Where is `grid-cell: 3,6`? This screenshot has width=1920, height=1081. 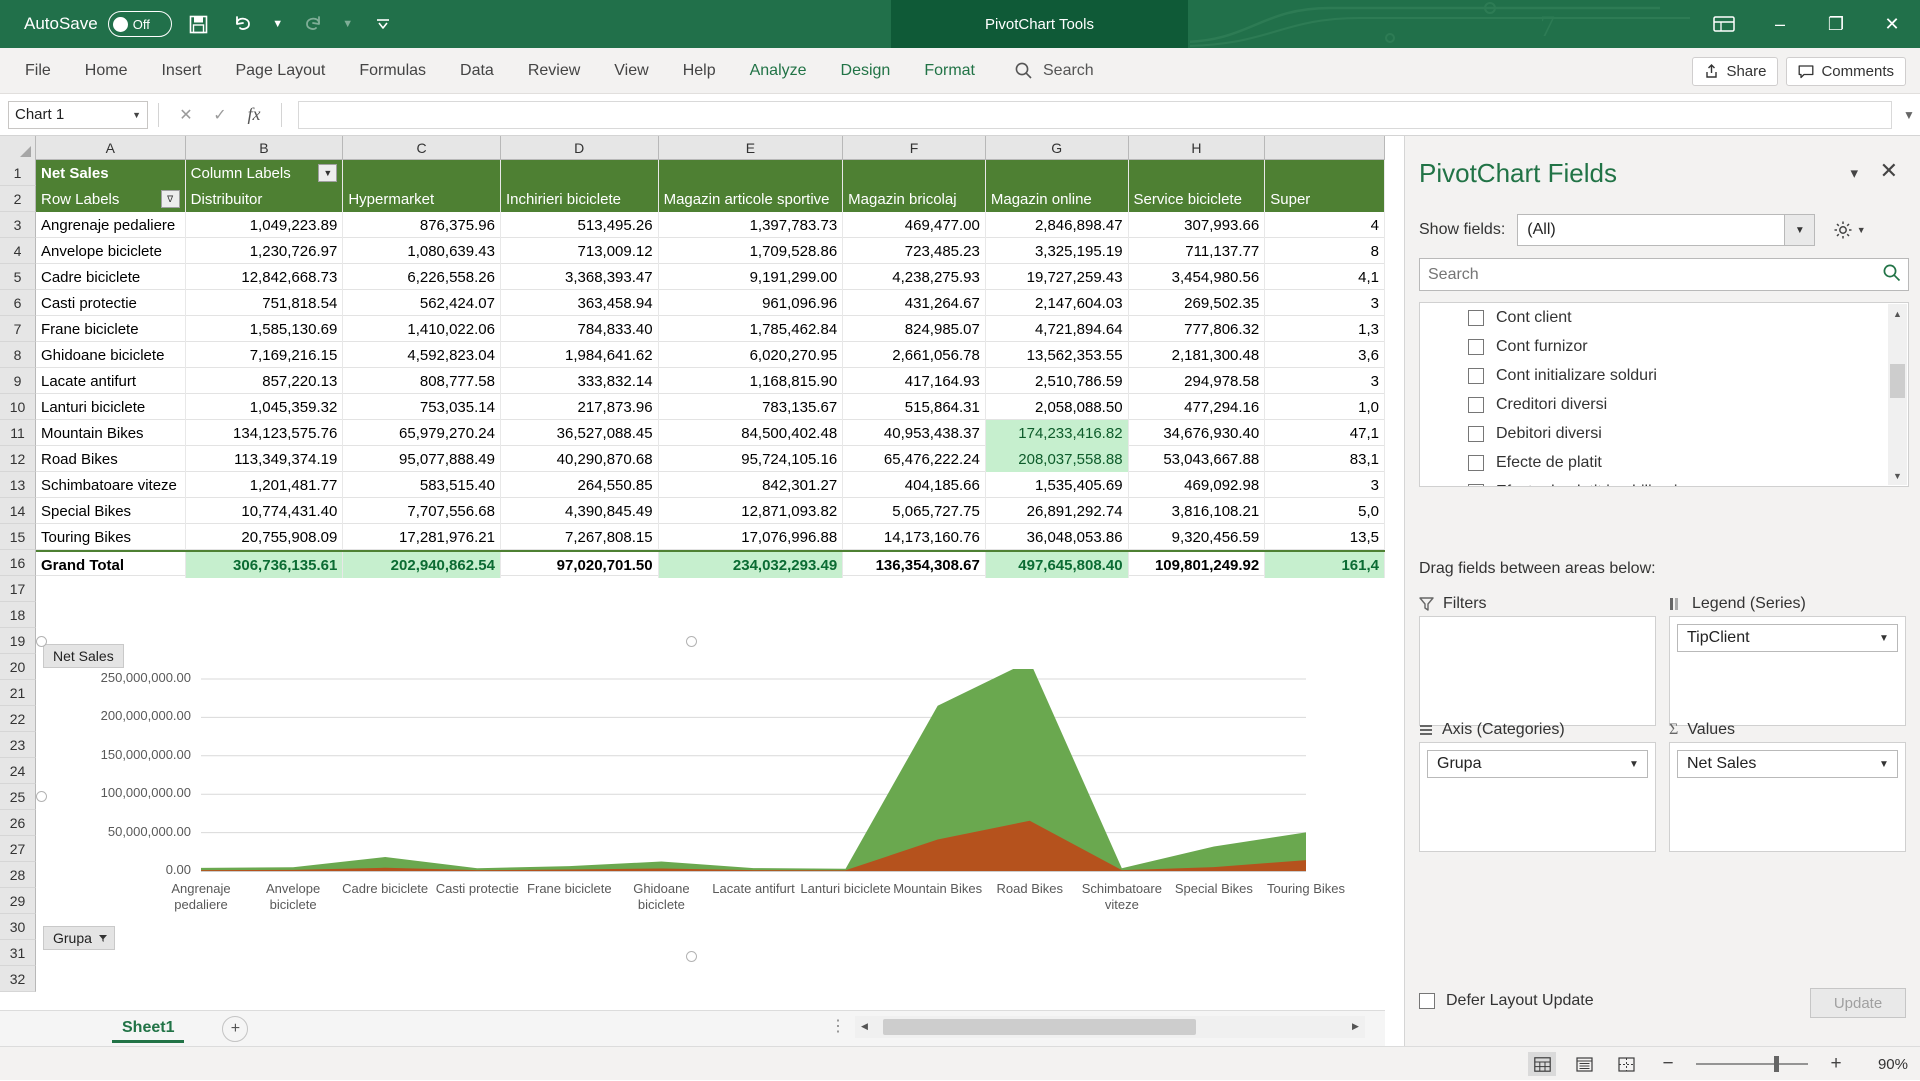 grid-cell: 3,6 is located at coordinates (1325, 355).